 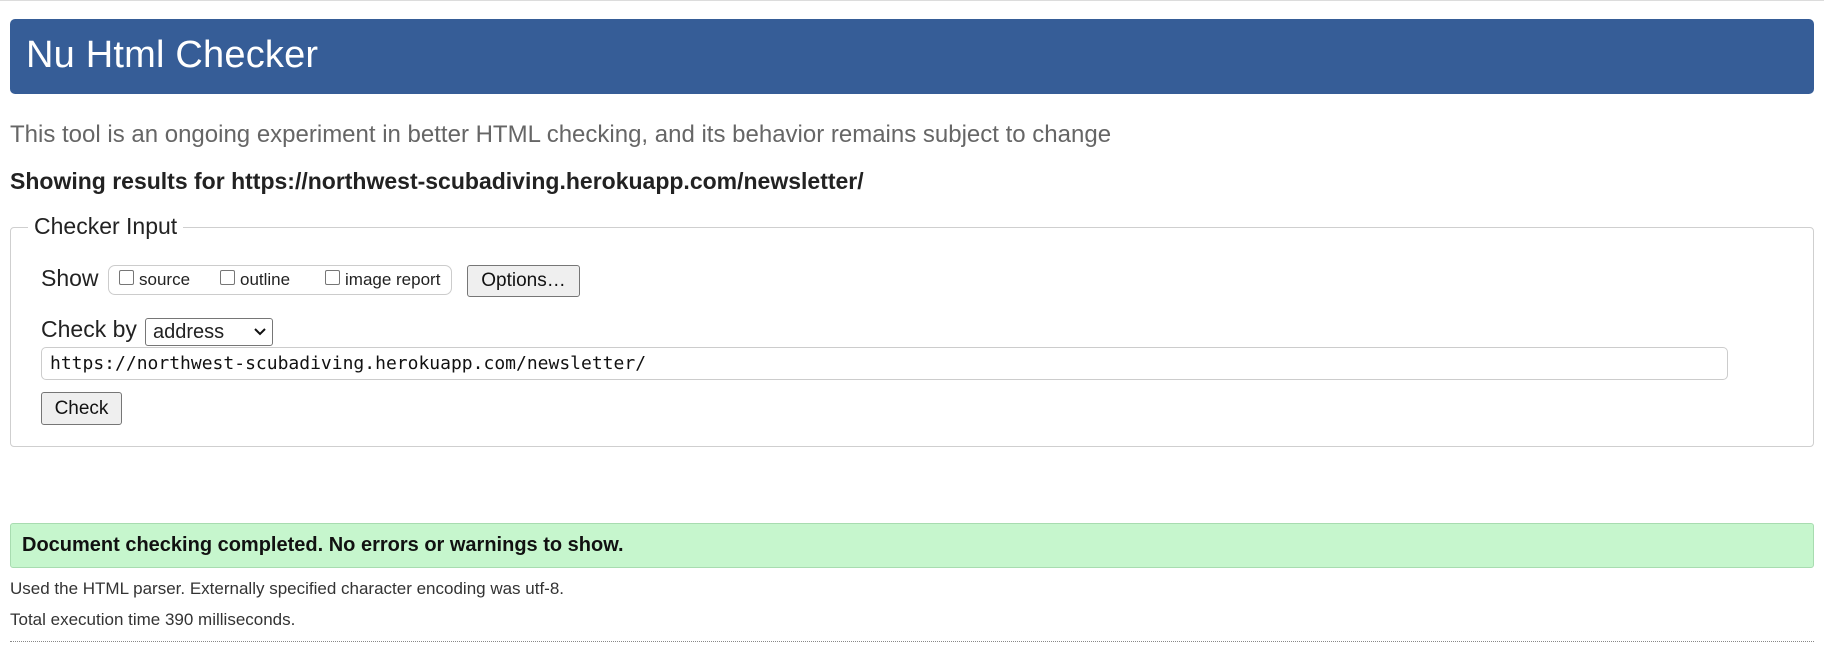 I want to click on show-options-group: source outline image report, so click(x=280, y=280).